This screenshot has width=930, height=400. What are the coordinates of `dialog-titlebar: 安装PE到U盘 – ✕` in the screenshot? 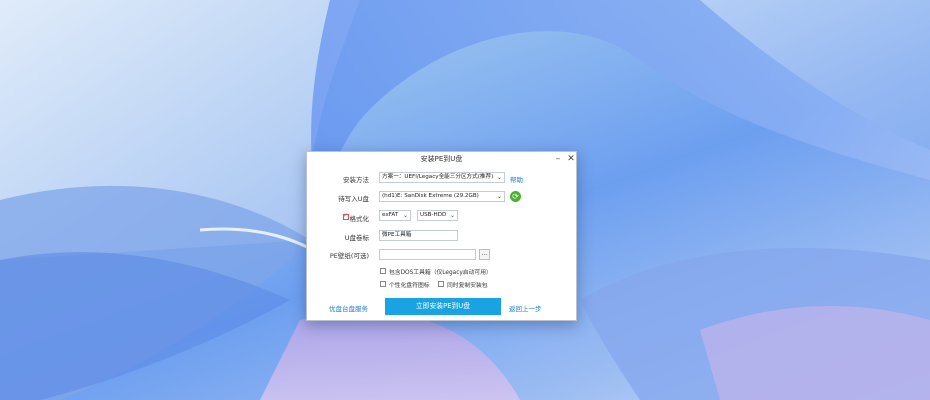 It's located at (441, 160).